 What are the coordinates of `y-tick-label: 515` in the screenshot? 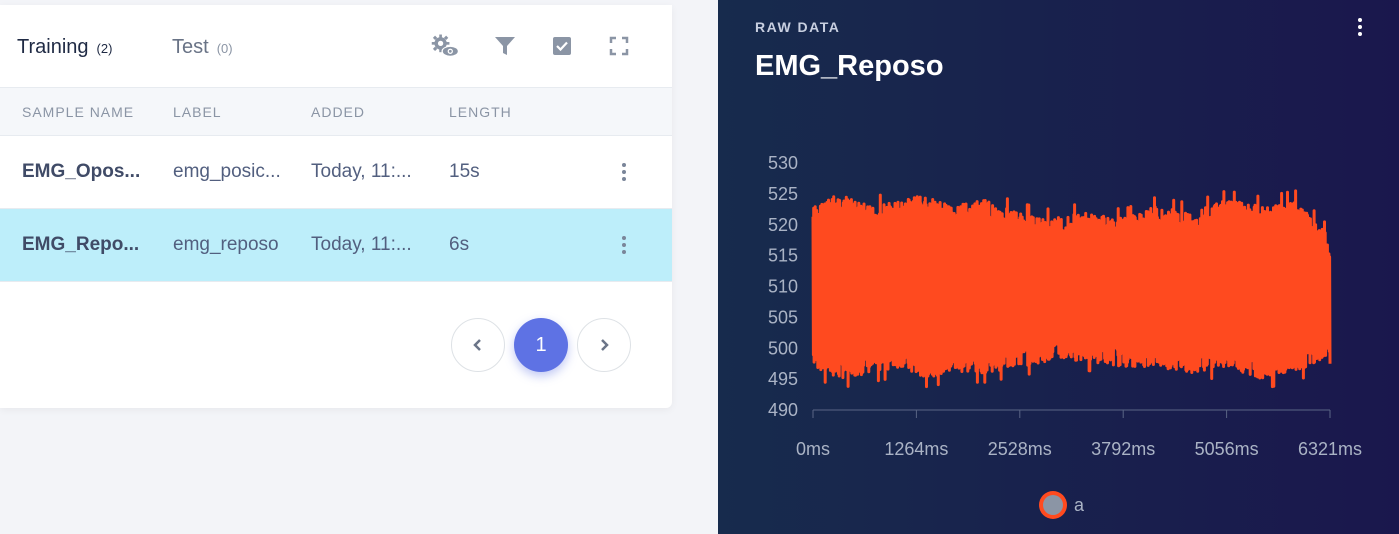 It's located at (783, 256).